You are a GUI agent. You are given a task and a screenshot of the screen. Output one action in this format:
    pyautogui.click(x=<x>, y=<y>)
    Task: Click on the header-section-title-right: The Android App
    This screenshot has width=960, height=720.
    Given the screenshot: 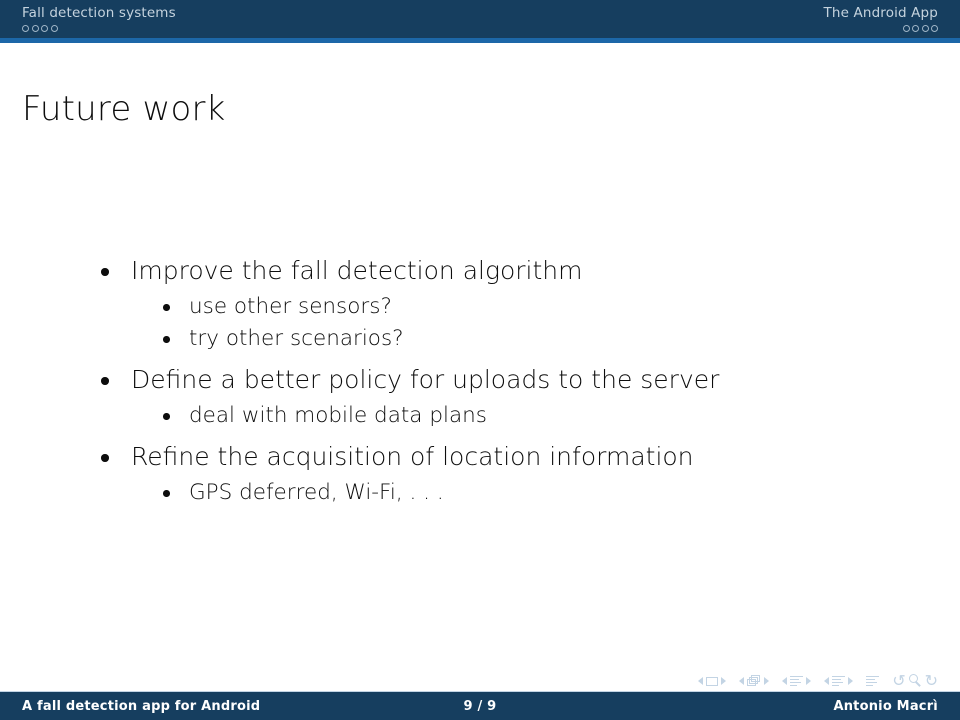 What is the action you would take?
    pyautogui.click(x=880, y=13)
    